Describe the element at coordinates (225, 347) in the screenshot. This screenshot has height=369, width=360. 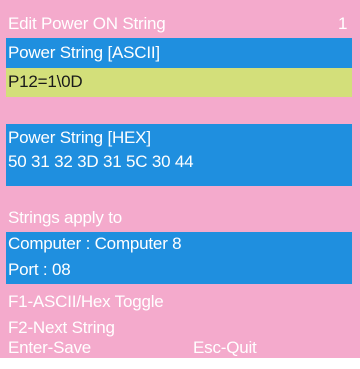
I see `key-hint-esc: Esc-Quit` at that location.